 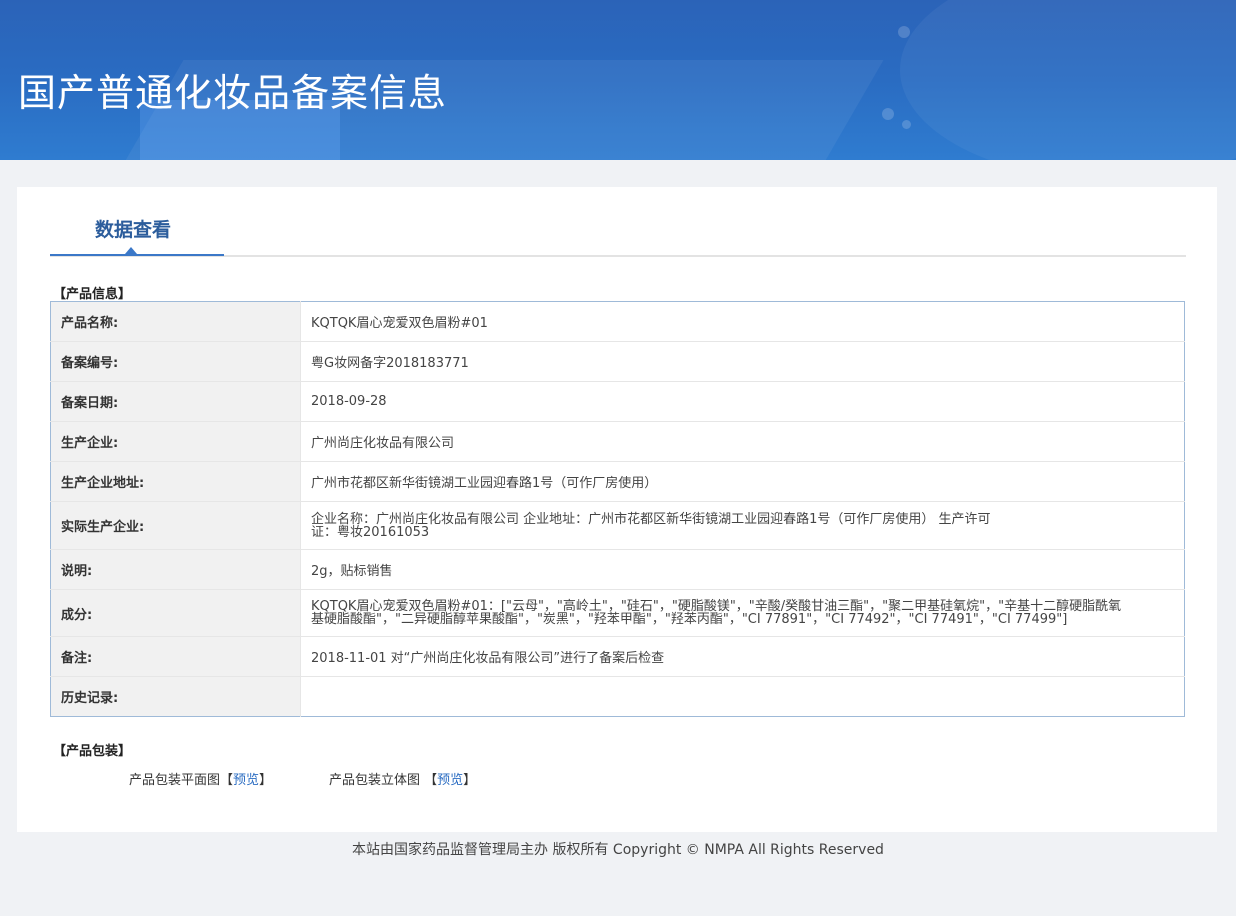 I want to click on row-label: 备案编号:, so click(x=175, y=361).